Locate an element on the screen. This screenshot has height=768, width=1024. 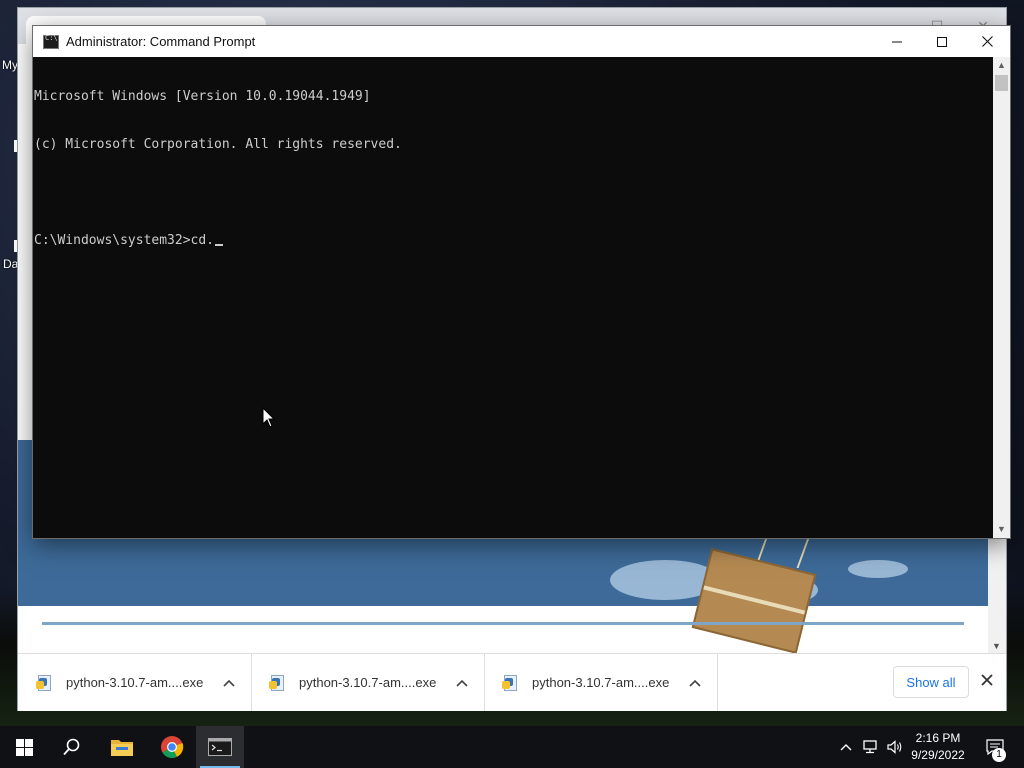
page-divider is located at coordinates (503, 623).